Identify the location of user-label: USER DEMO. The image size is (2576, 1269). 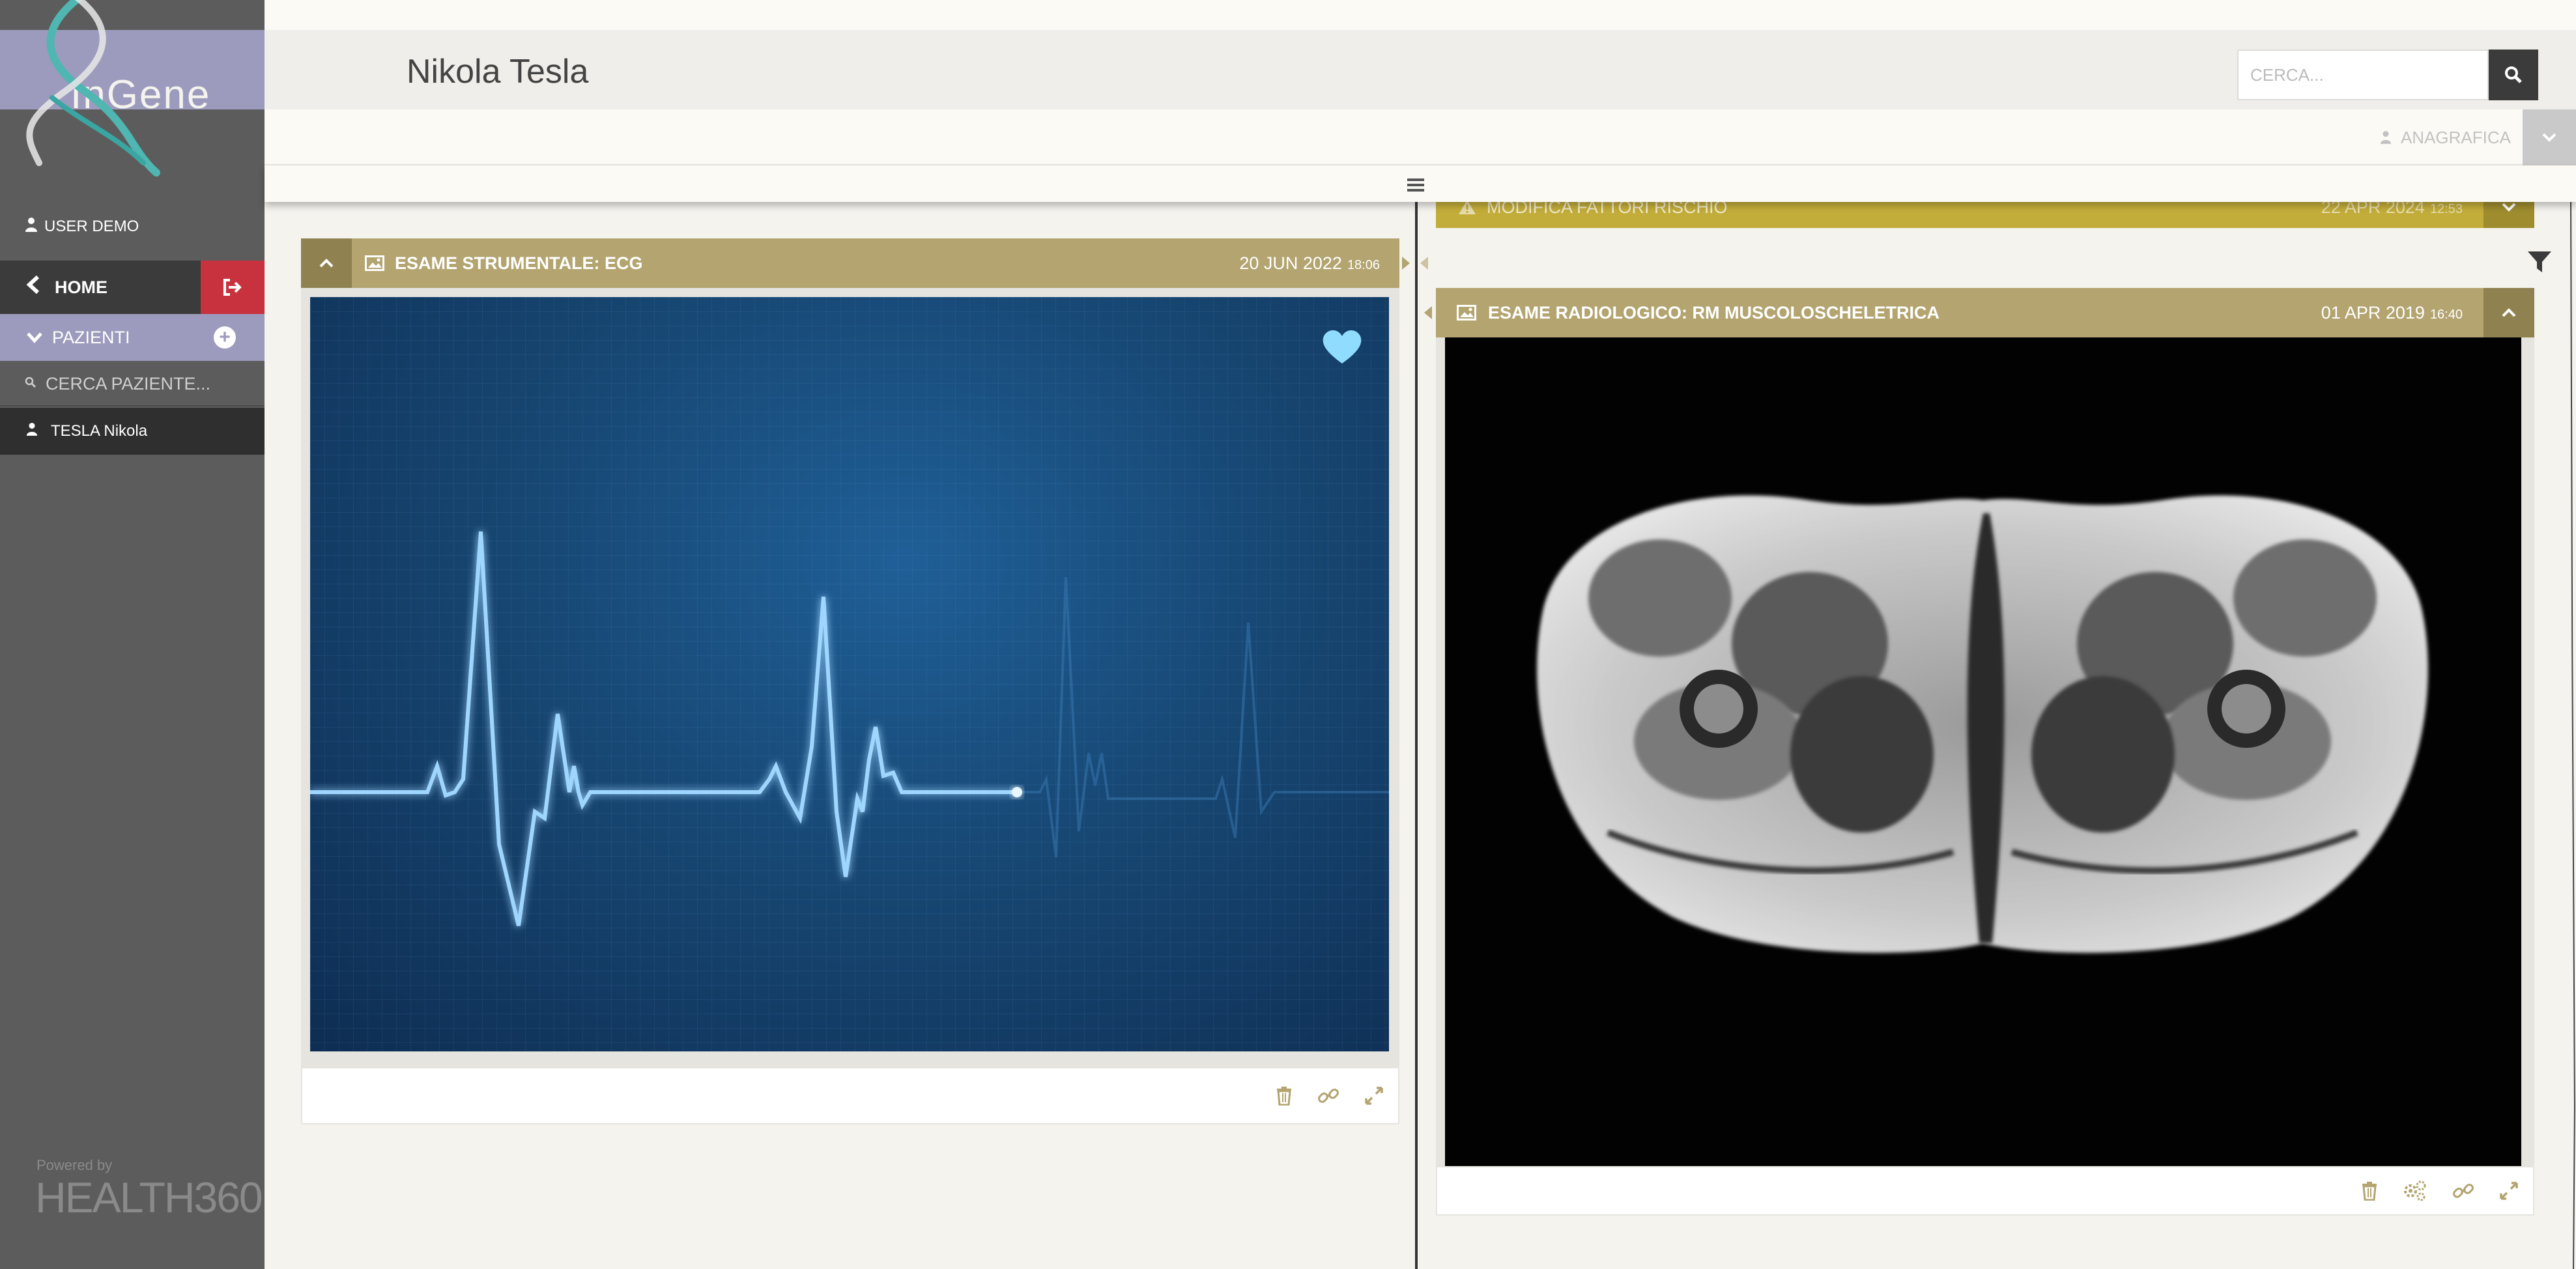
(92, 226).